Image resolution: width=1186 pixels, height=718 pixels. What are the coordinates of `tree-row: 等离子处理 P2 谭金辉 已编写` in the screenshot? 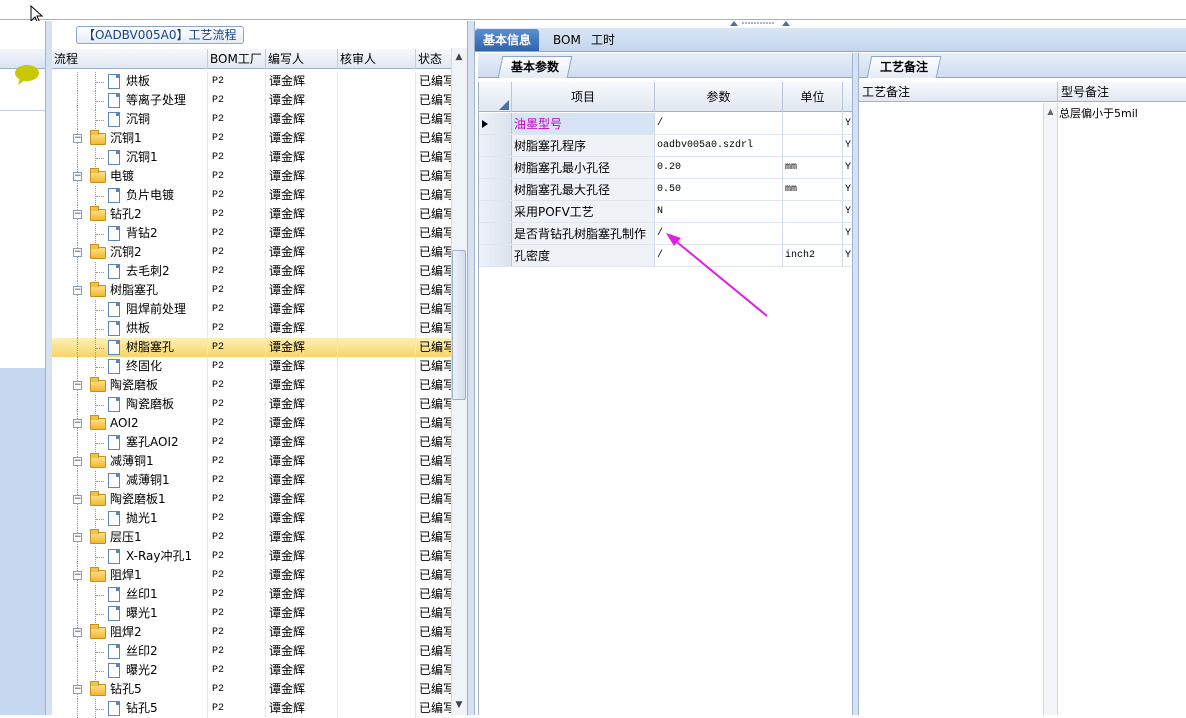 It's located at (252, 100).